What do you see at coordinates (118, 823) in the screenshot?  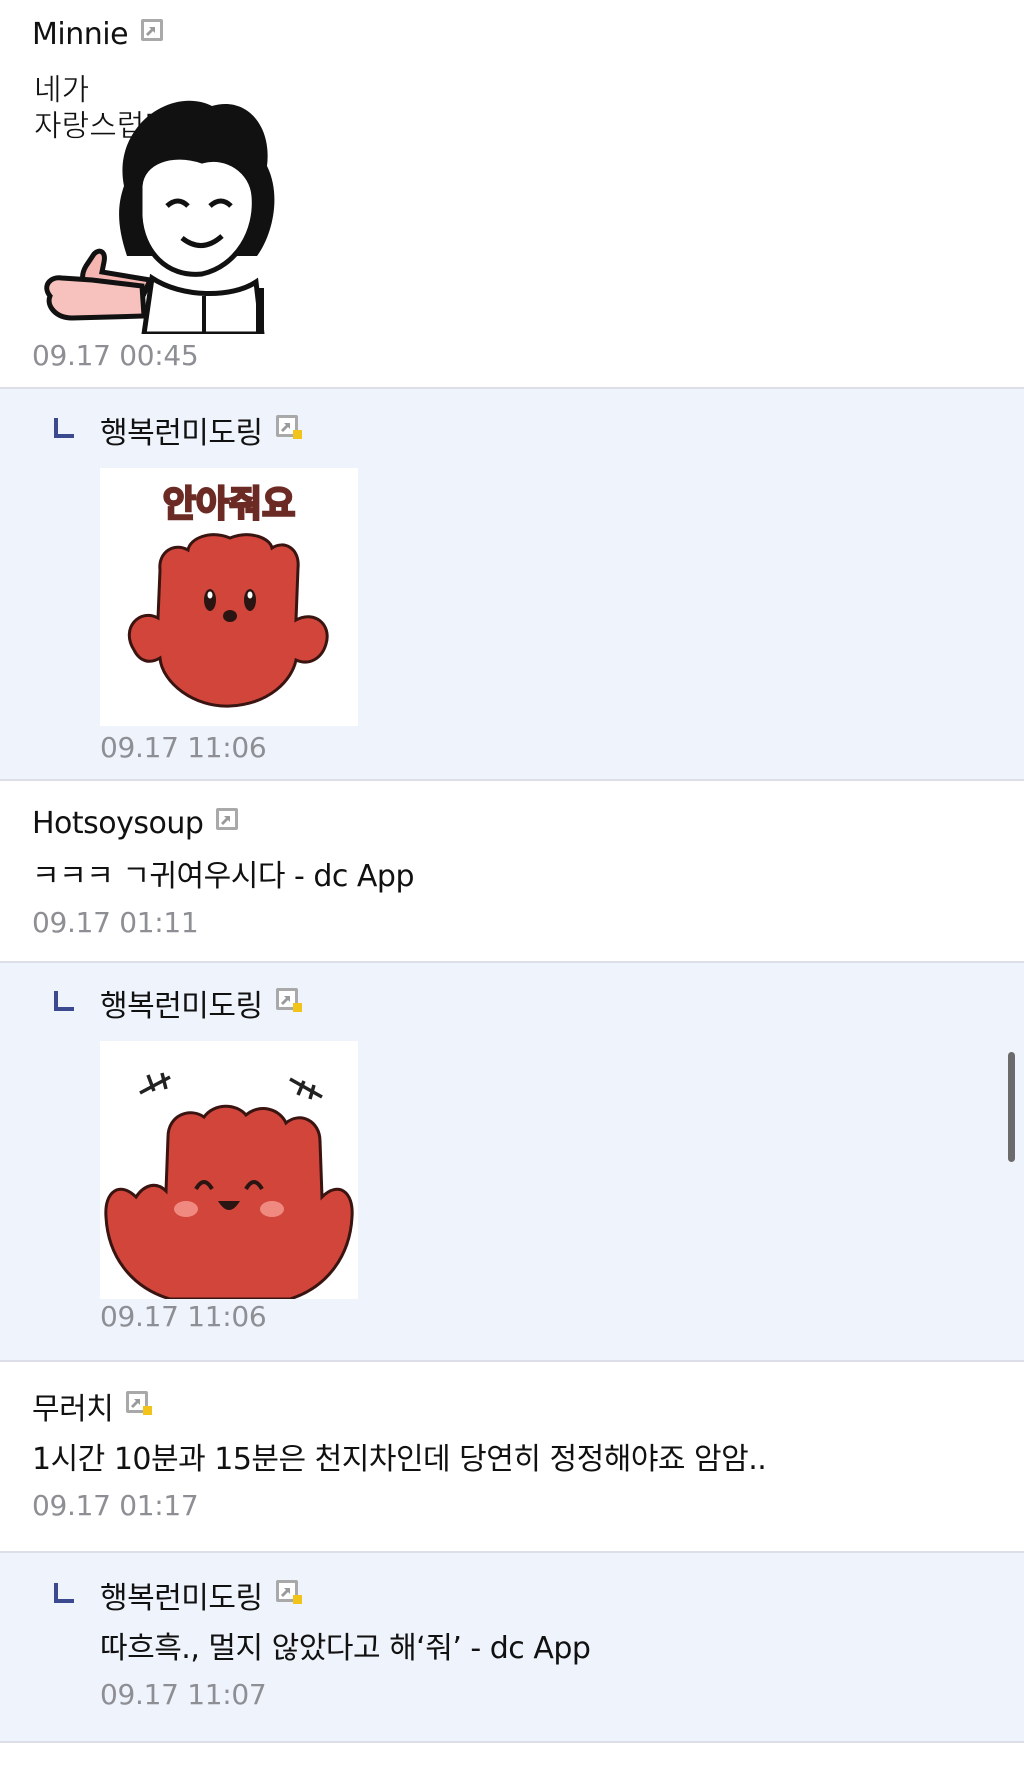 I see `nickname: Hotsoysoup` at bounding box center [118, 823].